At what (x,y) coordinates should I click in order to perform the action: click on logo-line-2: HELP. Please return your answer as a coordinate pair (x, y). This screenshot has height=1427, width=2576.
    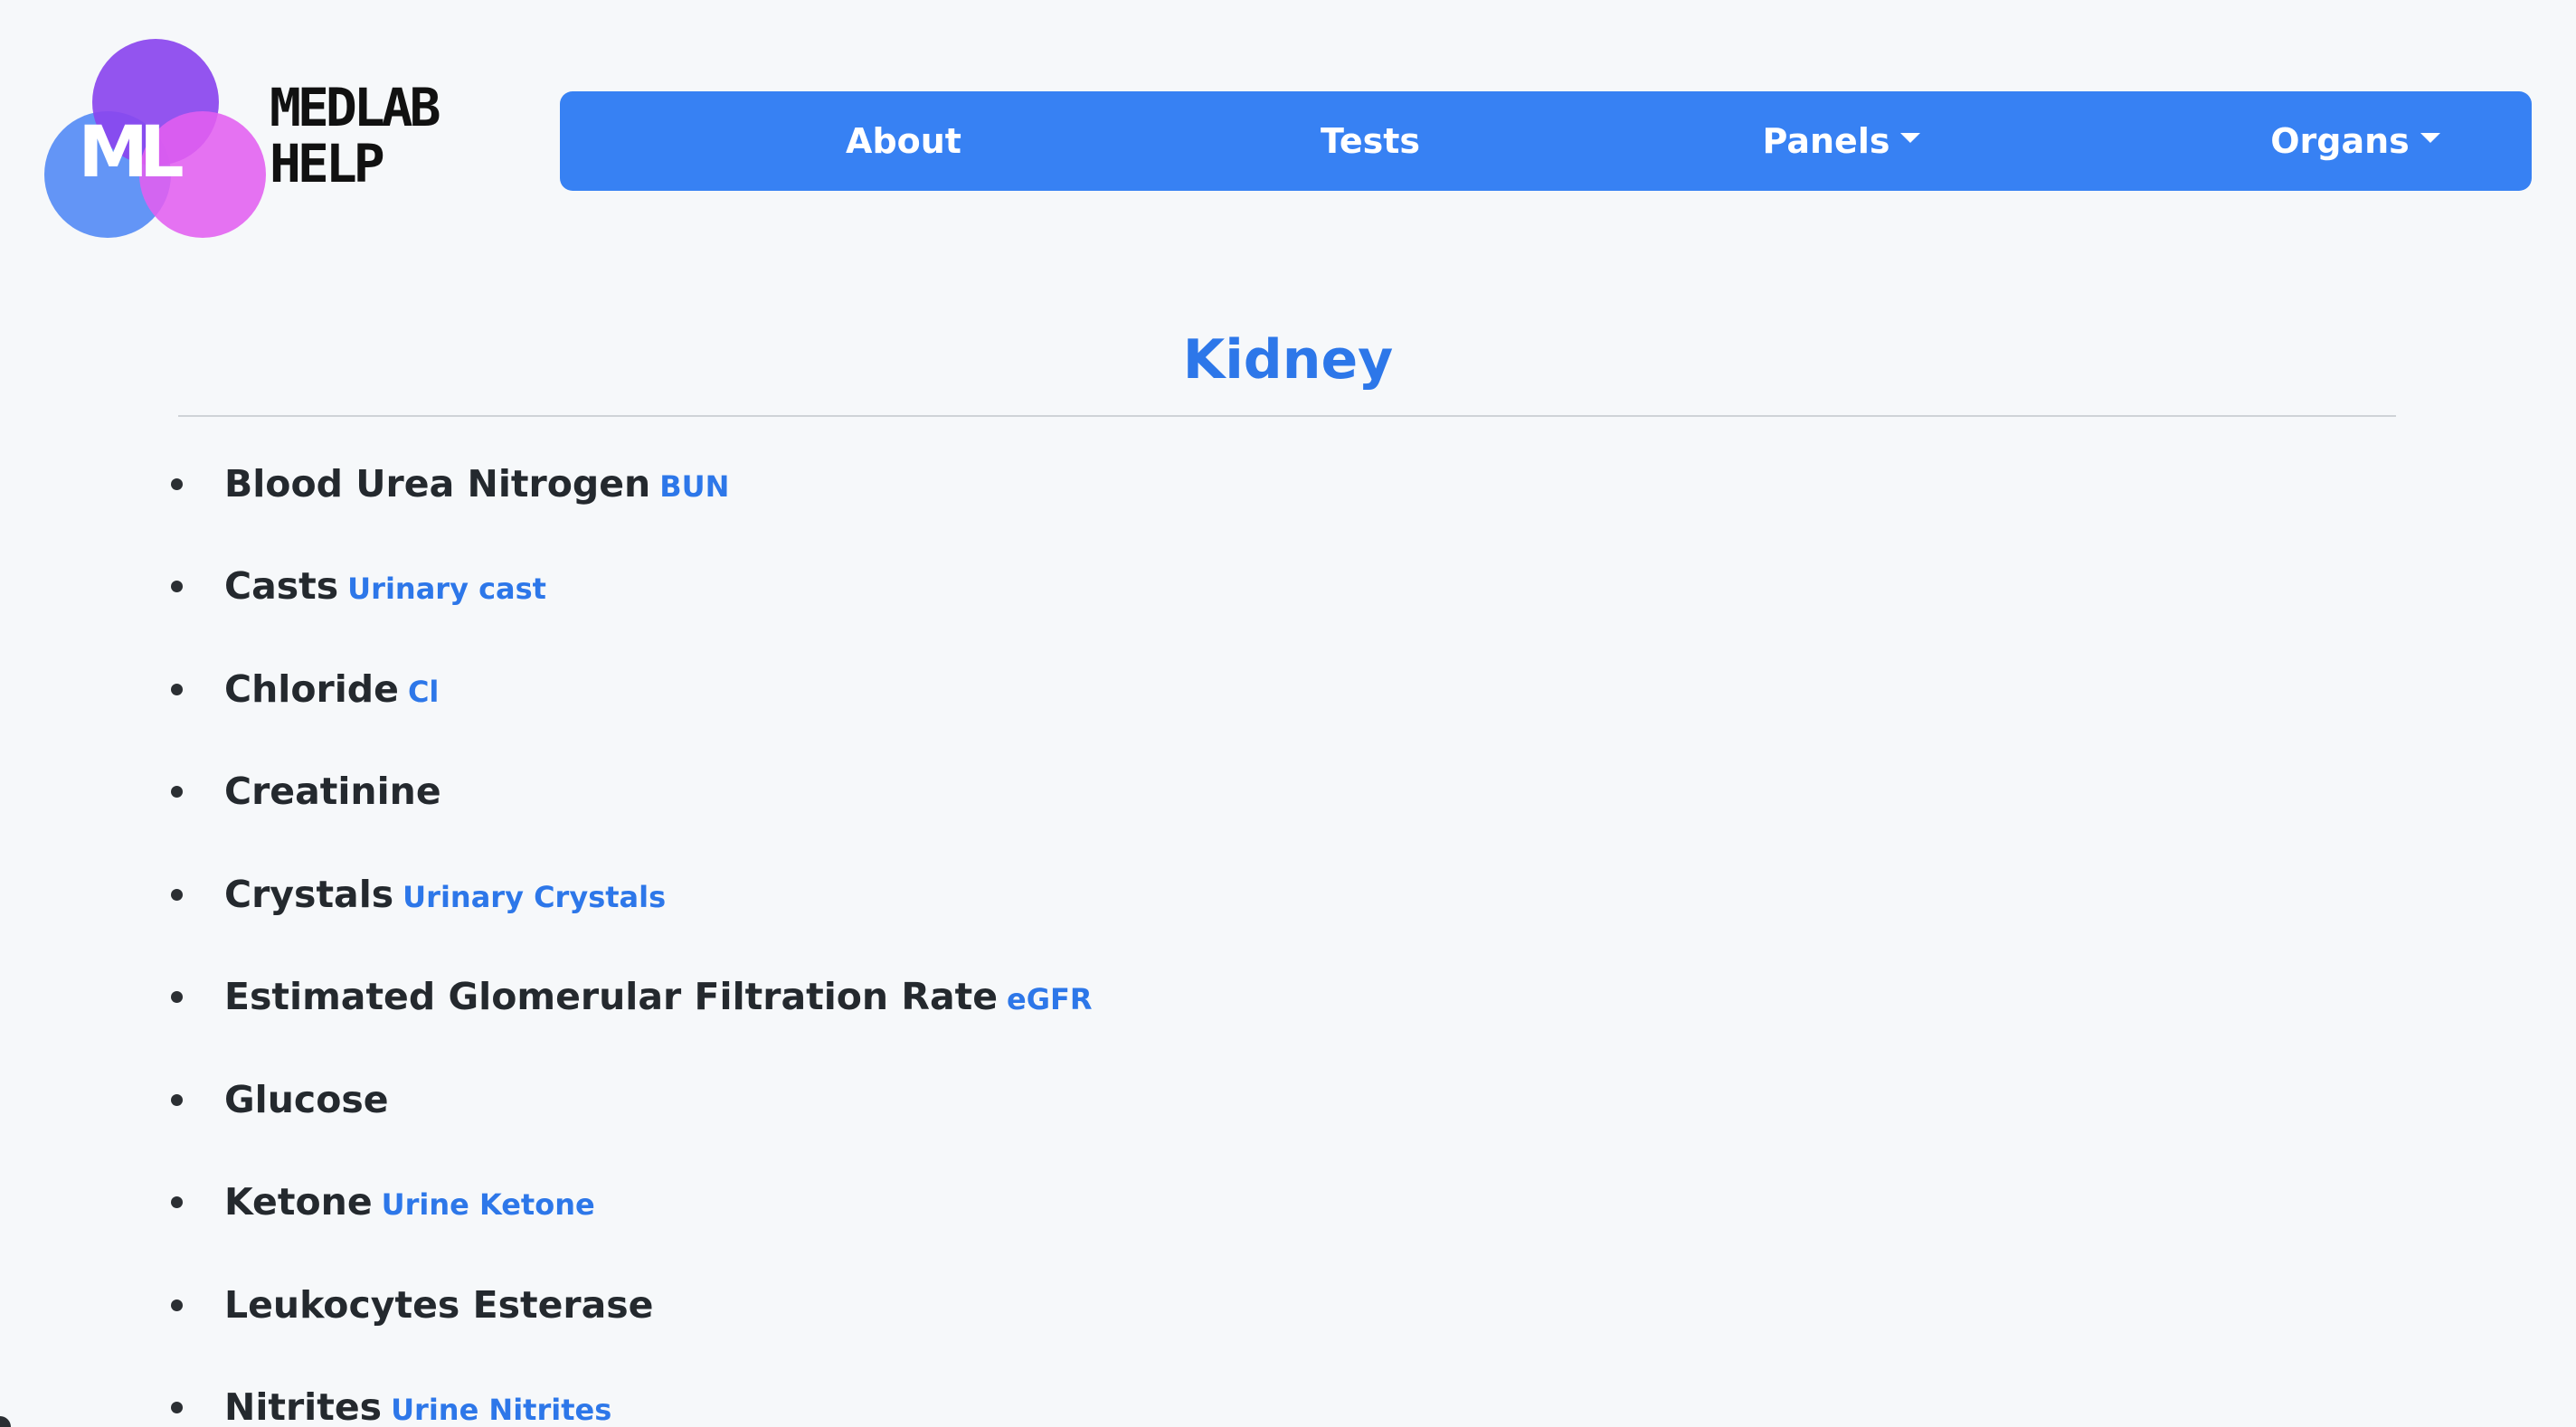
    Looking at the image, I should click on (328, 164).